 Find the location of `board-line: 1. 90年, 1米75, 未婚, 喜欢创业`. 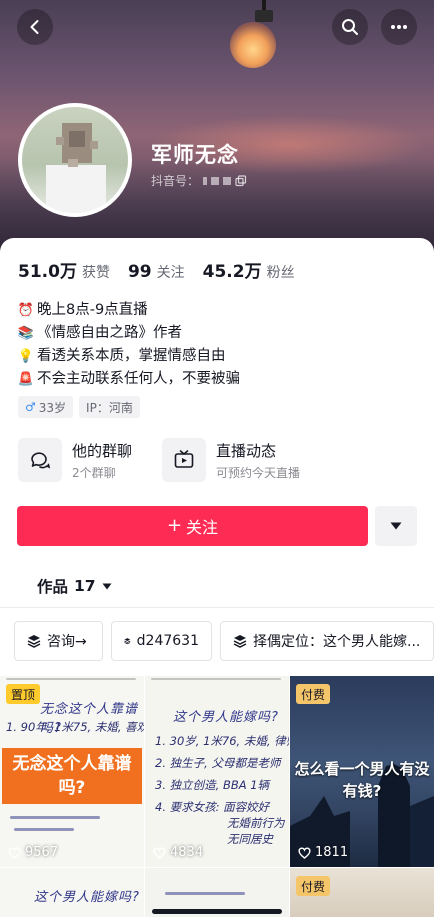

board-line: 1. 90年, 1米75, 未婚, 喜欢创业 is located at coordinates (75, 727).